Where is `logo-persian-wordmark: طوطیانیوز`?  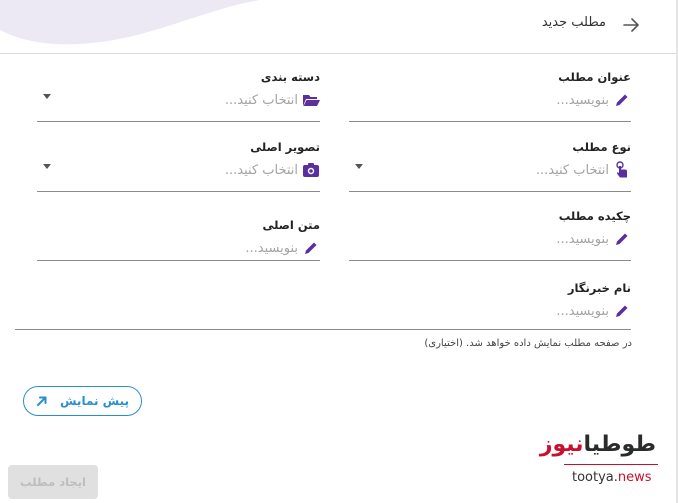
logo-persian-wordmark: طوطیانیوز is located at coordinates (598, 444).